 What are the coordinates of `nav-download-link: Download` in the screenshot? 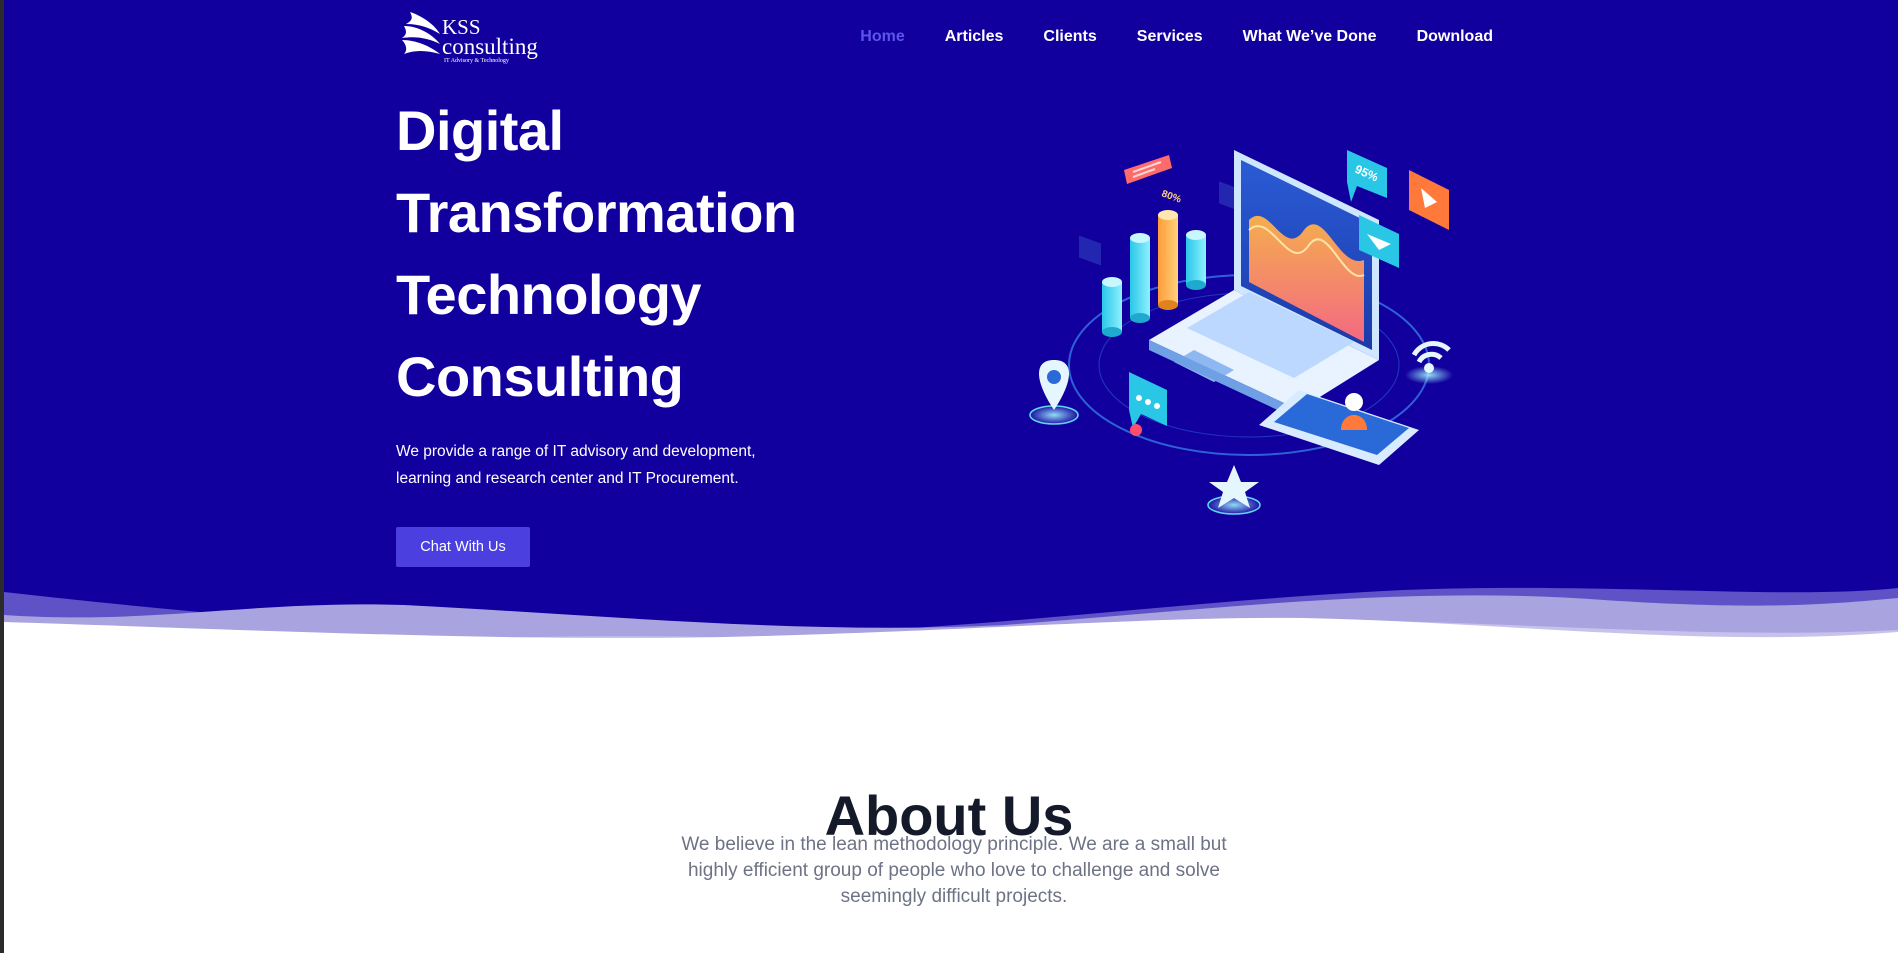 It's located at (1455, 37).